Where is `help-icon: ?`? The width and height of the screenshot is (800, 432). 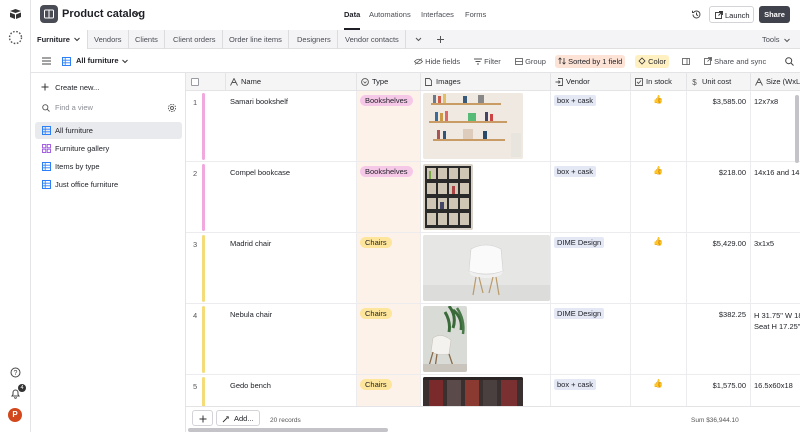
help-icon: ? is located at coordinates (15, 372).